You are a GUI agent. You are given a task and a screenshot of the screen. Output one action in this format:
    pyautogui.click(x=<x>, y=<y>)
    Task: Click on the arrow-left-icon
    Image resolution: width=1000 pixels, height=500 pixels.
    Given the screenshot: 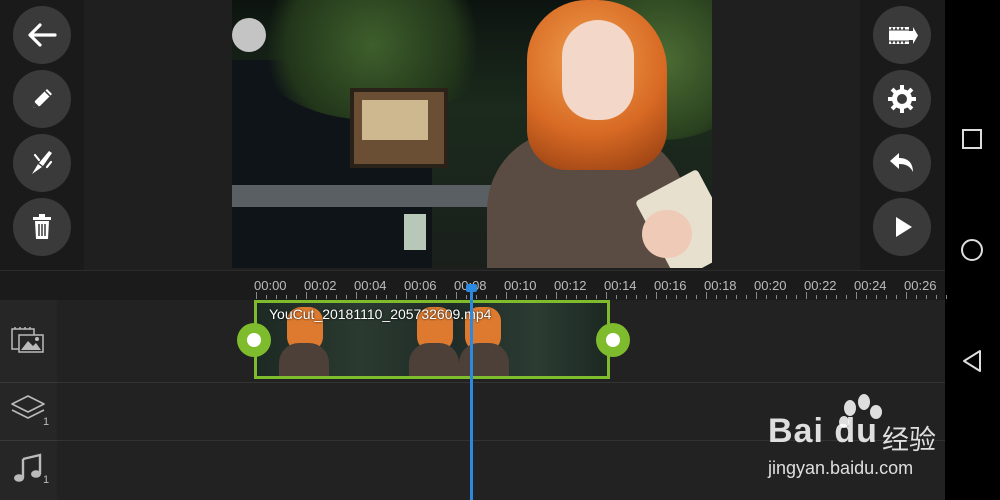 What is the action you would take?
    pyautogui.click(x=42, y=35)
    